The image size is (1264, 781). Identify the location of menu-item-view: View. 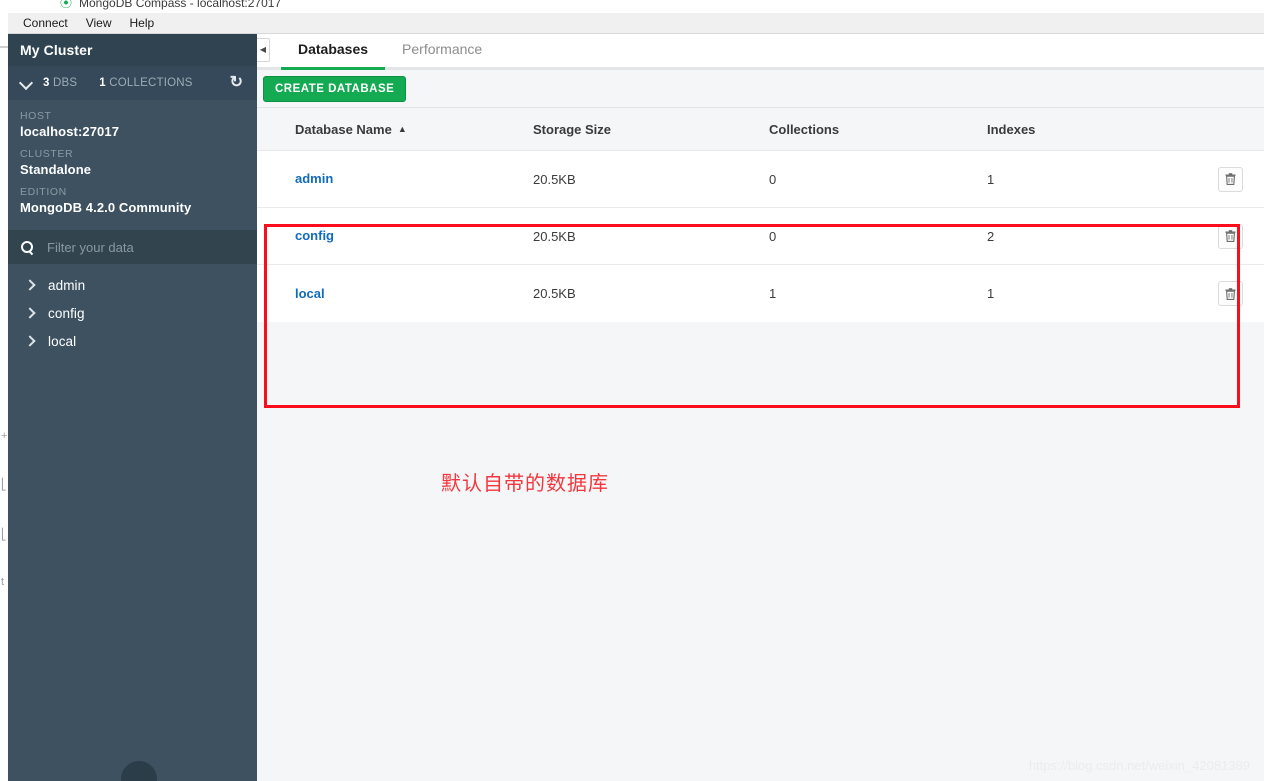
(100, 23).